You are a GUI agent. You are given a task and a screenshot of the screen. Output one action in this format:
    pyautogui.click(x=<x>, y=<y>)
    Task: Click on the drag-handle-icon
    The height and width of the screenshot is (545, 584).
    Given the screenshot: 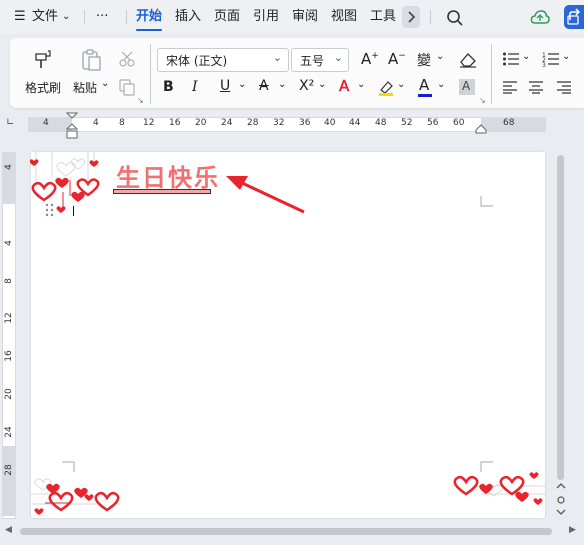 What is the action you would take?
    pyautogui.click(x=50, y=210)
    